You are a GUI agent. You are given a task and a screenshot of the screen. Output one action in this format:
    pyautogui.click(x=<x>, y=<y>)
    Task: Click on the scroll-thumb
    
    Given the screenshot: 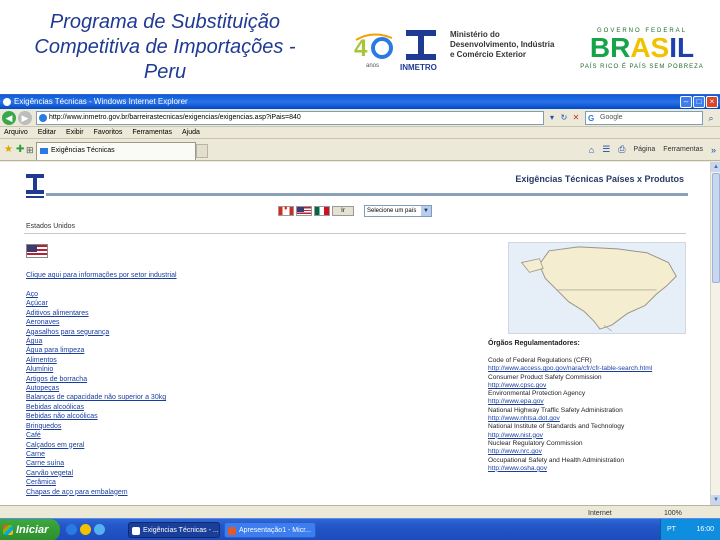 What is the action you would take?
    pyautogui.click(x=716, y=228)
    